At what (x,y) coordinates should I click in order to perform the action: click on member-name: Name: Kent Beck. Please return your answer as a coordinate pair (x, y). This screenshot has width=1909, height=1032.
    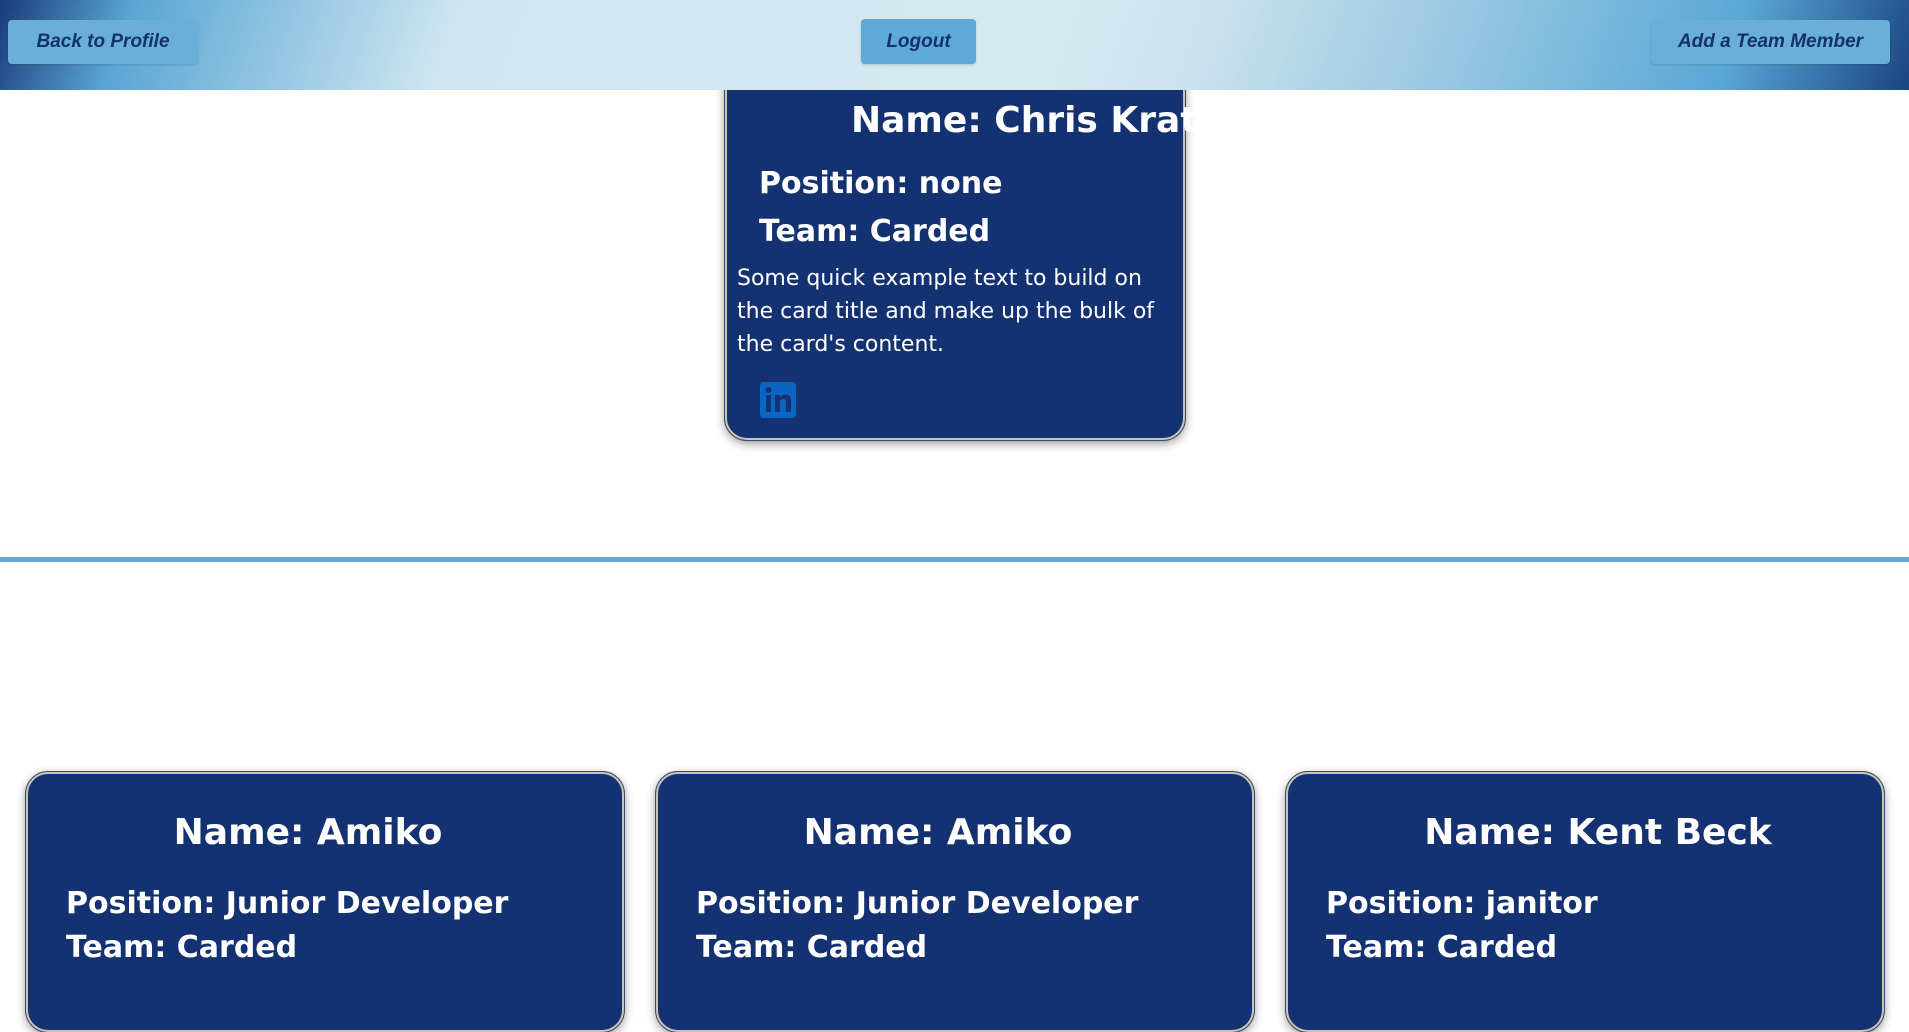
    Looking at the image, I should click on (1598, 832).